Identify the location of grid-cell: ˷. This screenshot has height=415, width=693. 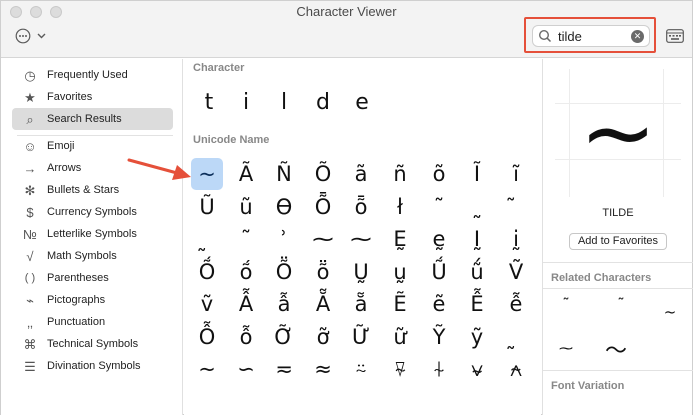
(477, 207).